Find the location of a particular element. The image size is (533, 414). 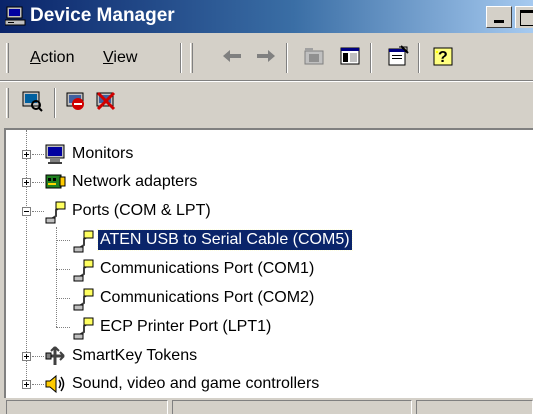

tree-item-com2: Communications Port (COM2) is located at coordinates (266, 298).